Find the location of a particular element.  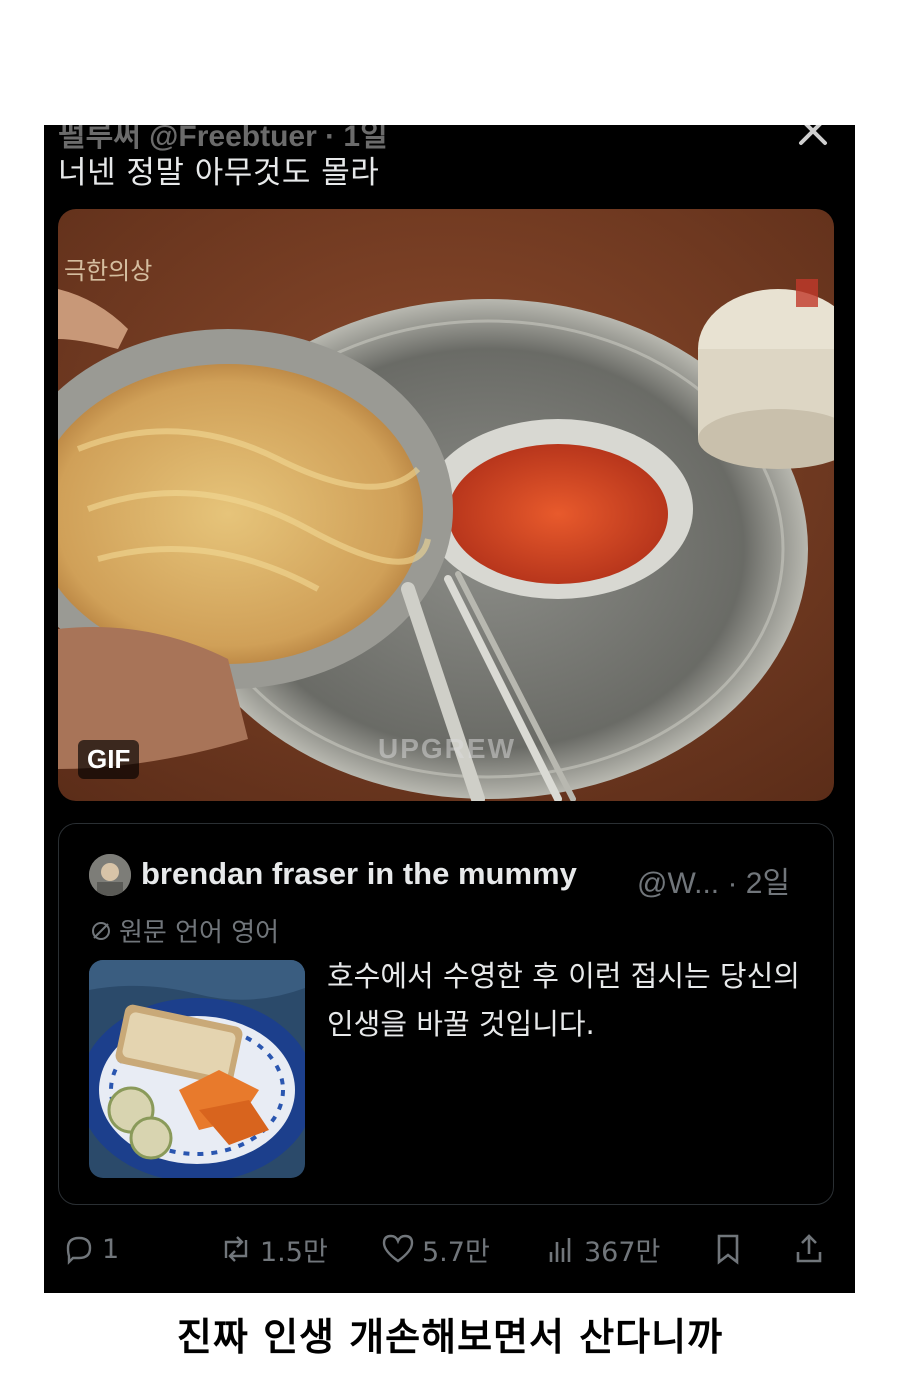

share-icon is located at coordinates (809, 1248).